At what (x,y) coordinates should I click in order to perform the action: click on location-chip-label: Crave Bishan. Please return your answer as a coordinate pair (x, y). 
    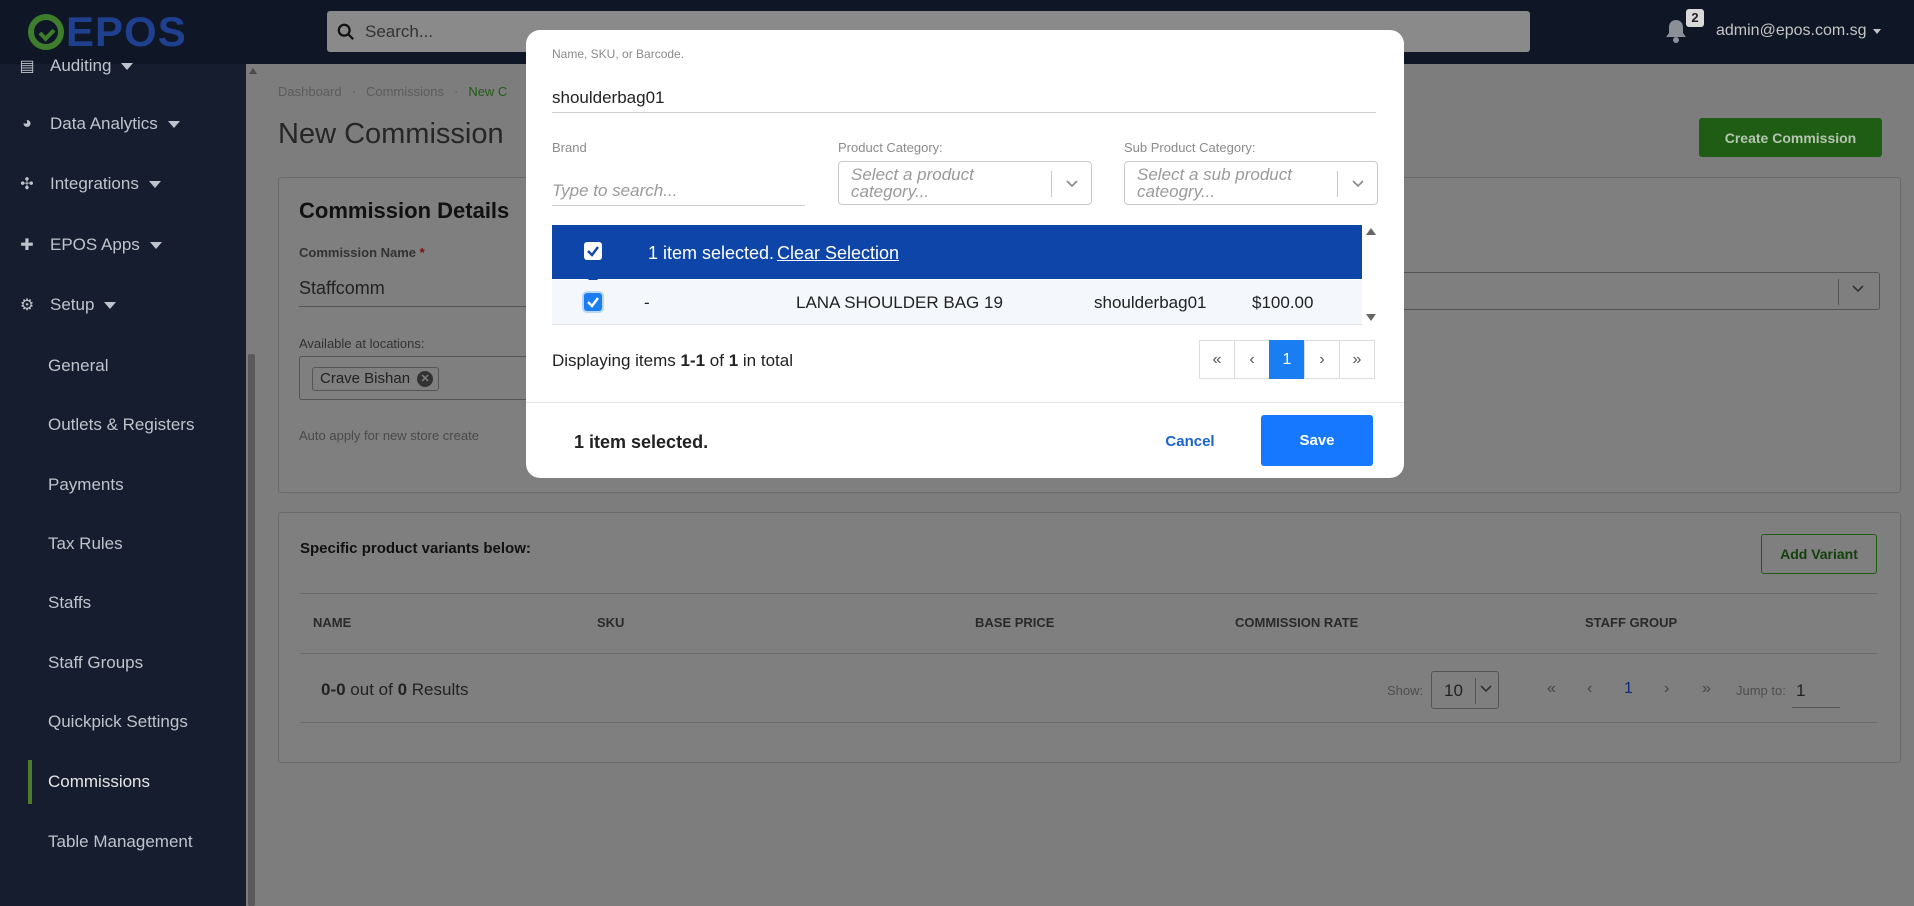
    Looking at the image, I should click on (365, 378).